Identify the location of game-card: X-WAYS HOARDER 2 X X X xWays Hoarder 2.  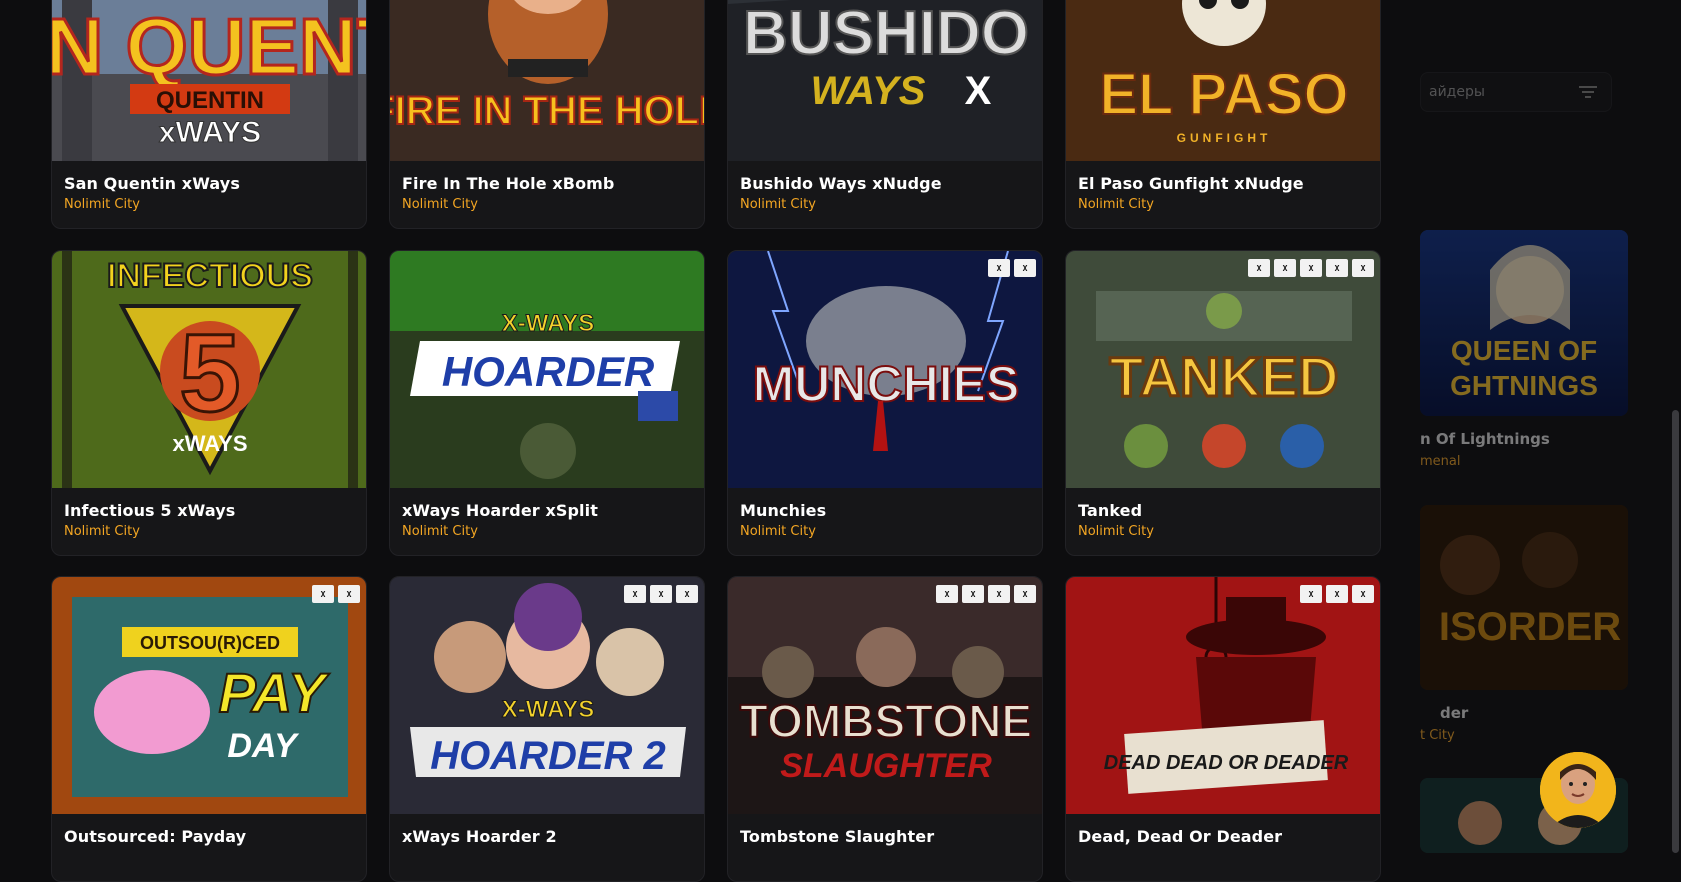
(547, 729).